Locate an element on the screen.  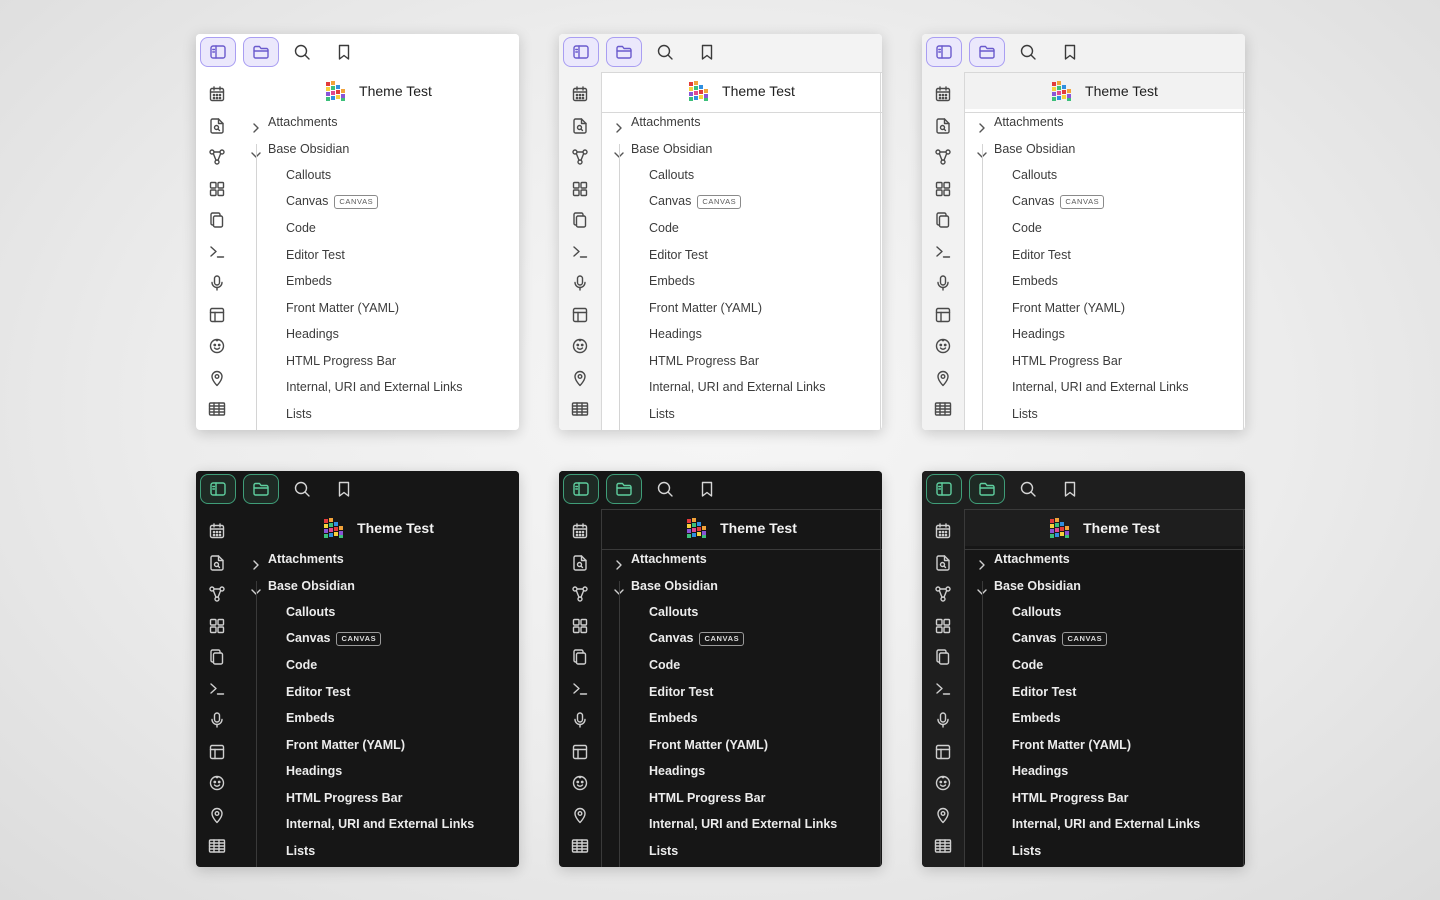
file-item: Editor Test is located at coordinates (378, 255).